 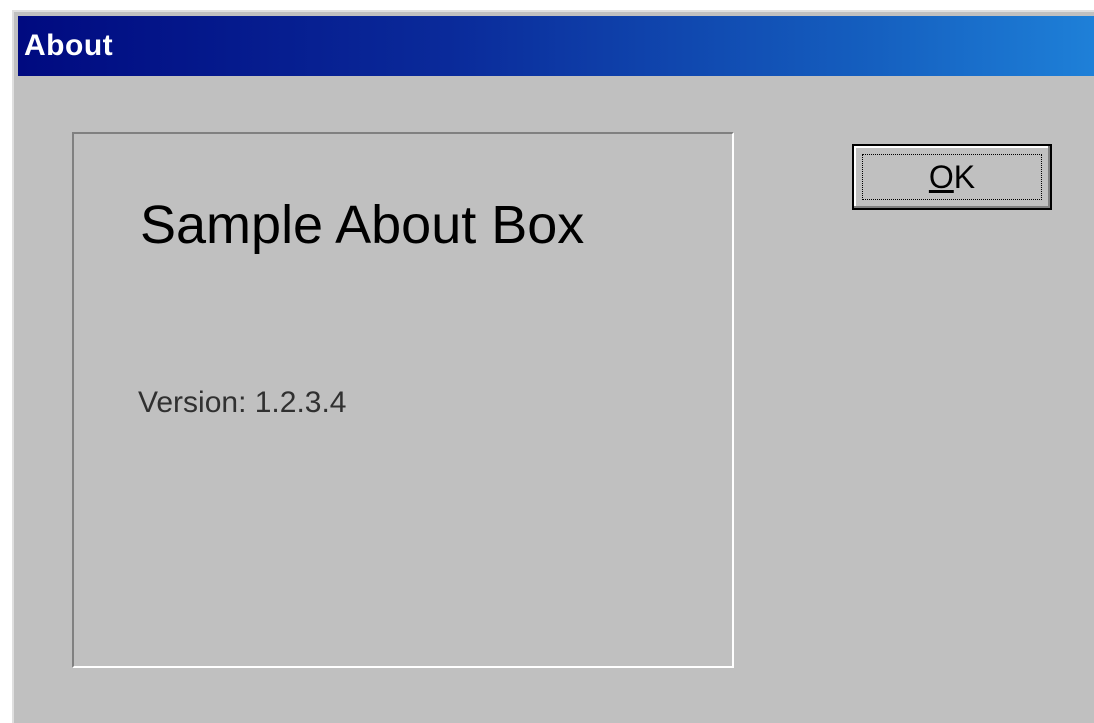 What do you see at coordinates (964, 176) in the screenshot?
I see `ok-label-rest: K` at bounding box center [964, 176].